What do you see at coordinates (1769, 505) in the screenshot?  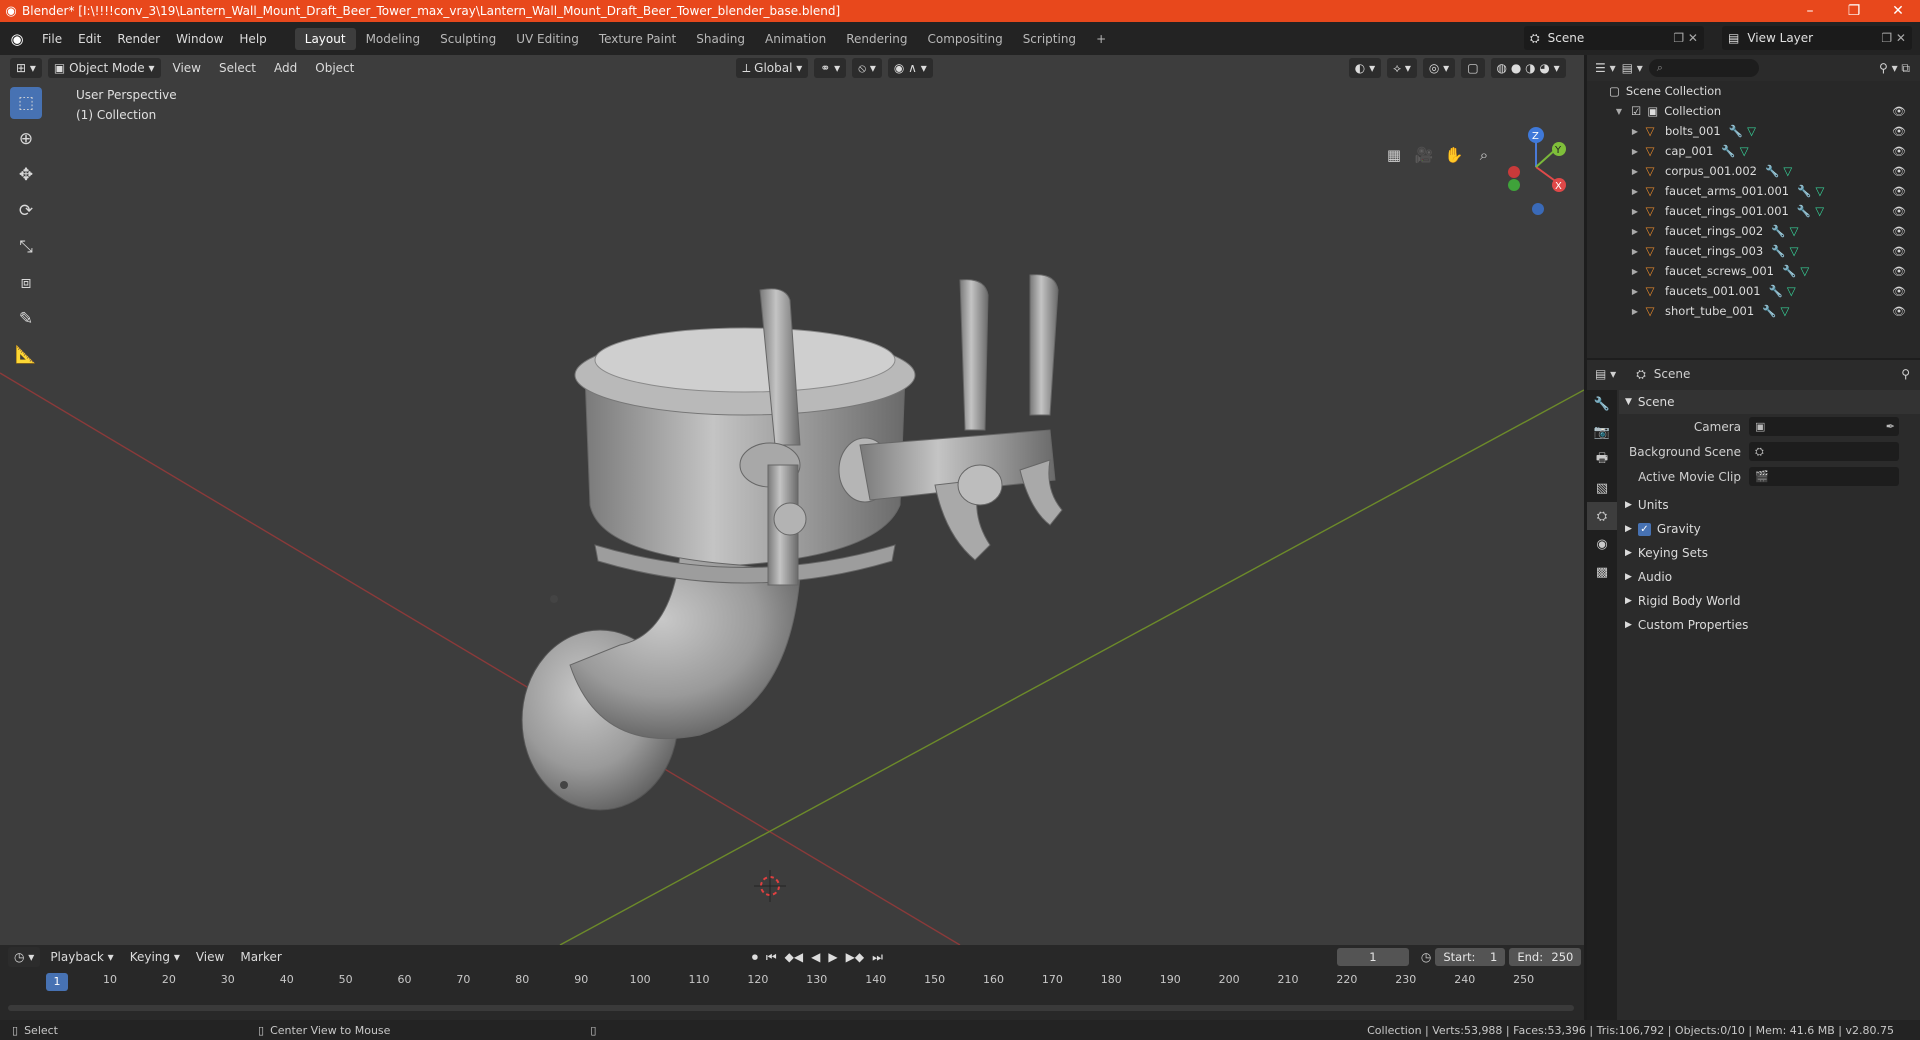 I see `units-section: ▶ Units` at bounding box center [1769, 505].